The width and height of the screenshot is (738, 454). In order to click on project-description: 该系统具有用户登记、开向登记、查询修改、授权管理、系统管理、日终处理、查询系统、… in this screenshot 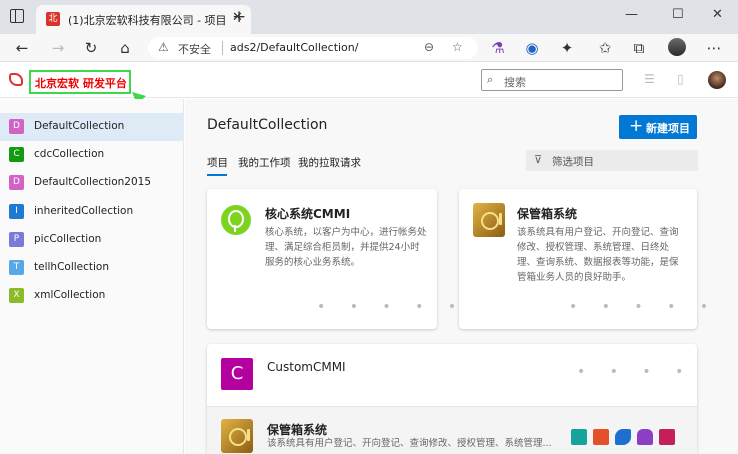, I will do `click(598, 255)`.